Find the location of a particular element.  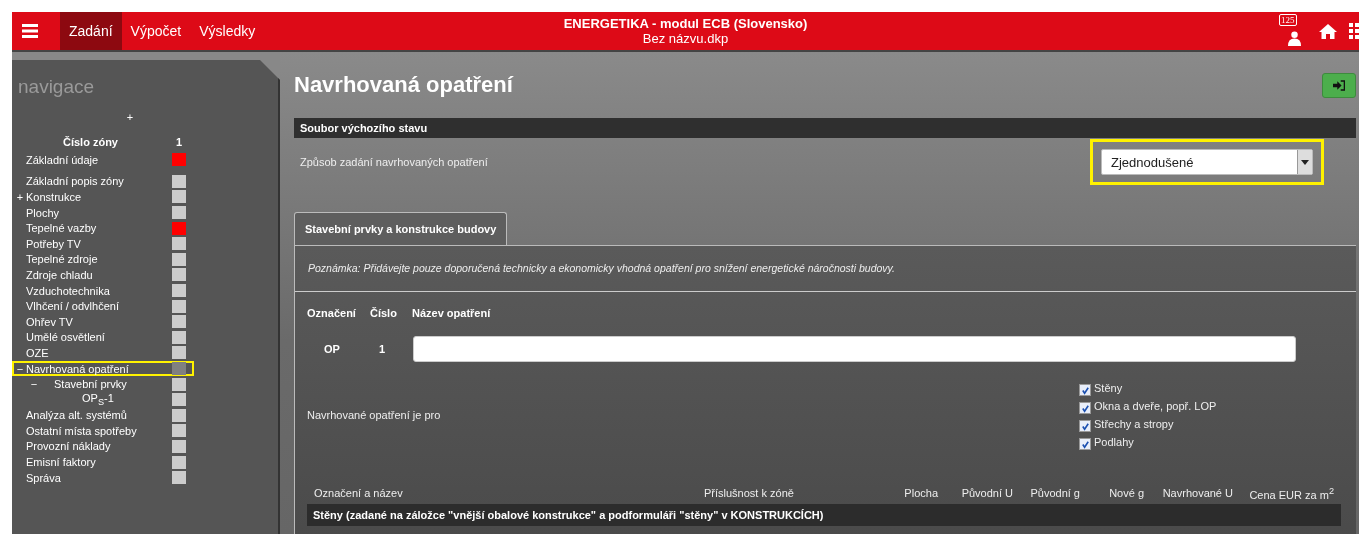

field-label: Navrhované opatření je pro is located at coordinates (374, 415).